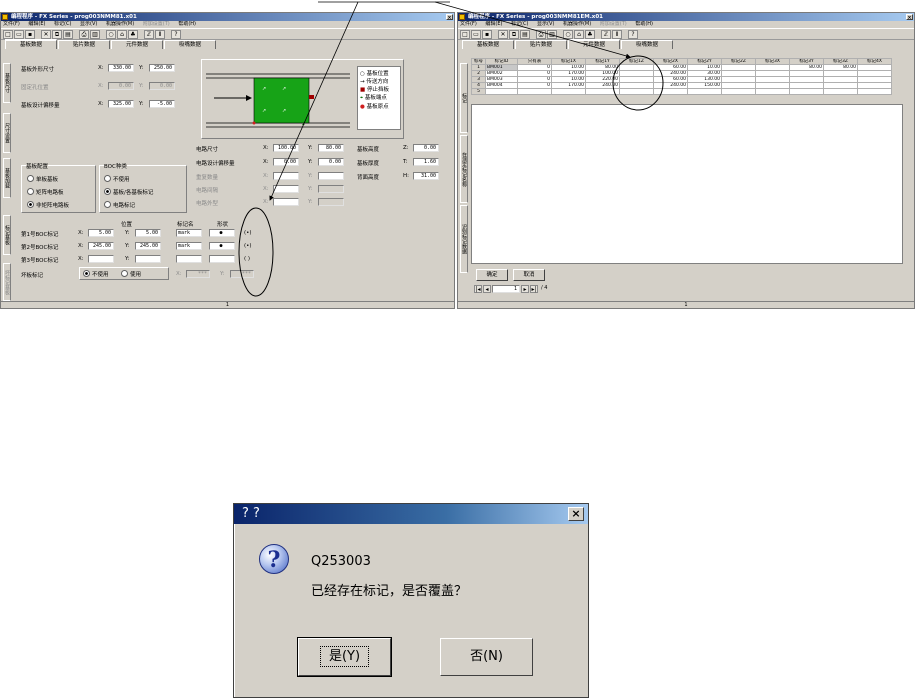  What do you see at coordinates (148, 233) in the screenshot?
I see `mark-row-1-y-input: 5.00` at bounding box center [148, 233].